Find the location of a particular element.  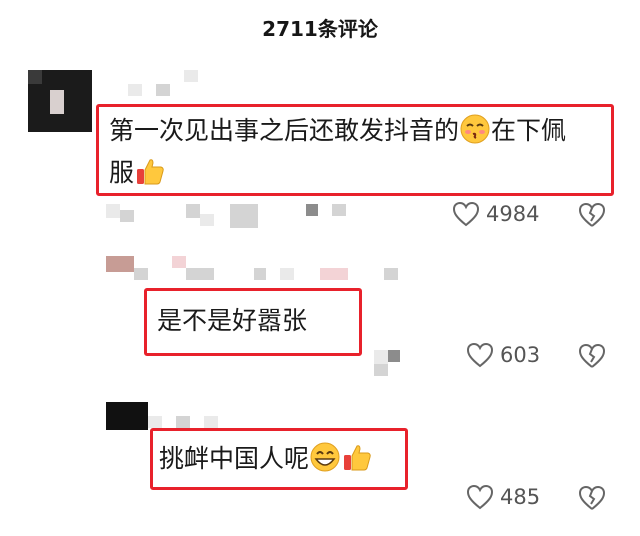

comment-highlight-box: 是不是好嚣张 is located at coordinates (253, 322).